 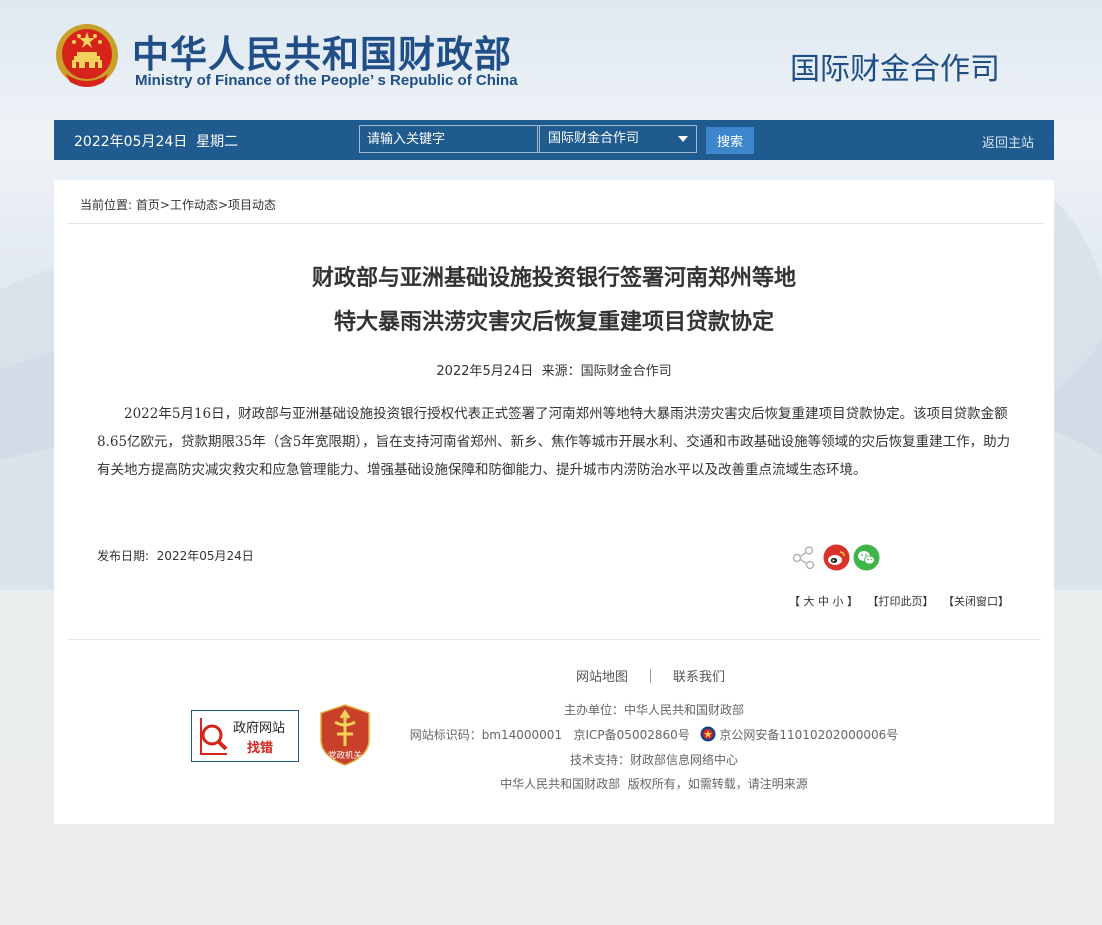 What do you see at coordinates (550, 735) in the screenshot?
I see `site-id-icp: 网站标识码：bm14000001 京ICP备05002860号` at bounding box center [550, 735].